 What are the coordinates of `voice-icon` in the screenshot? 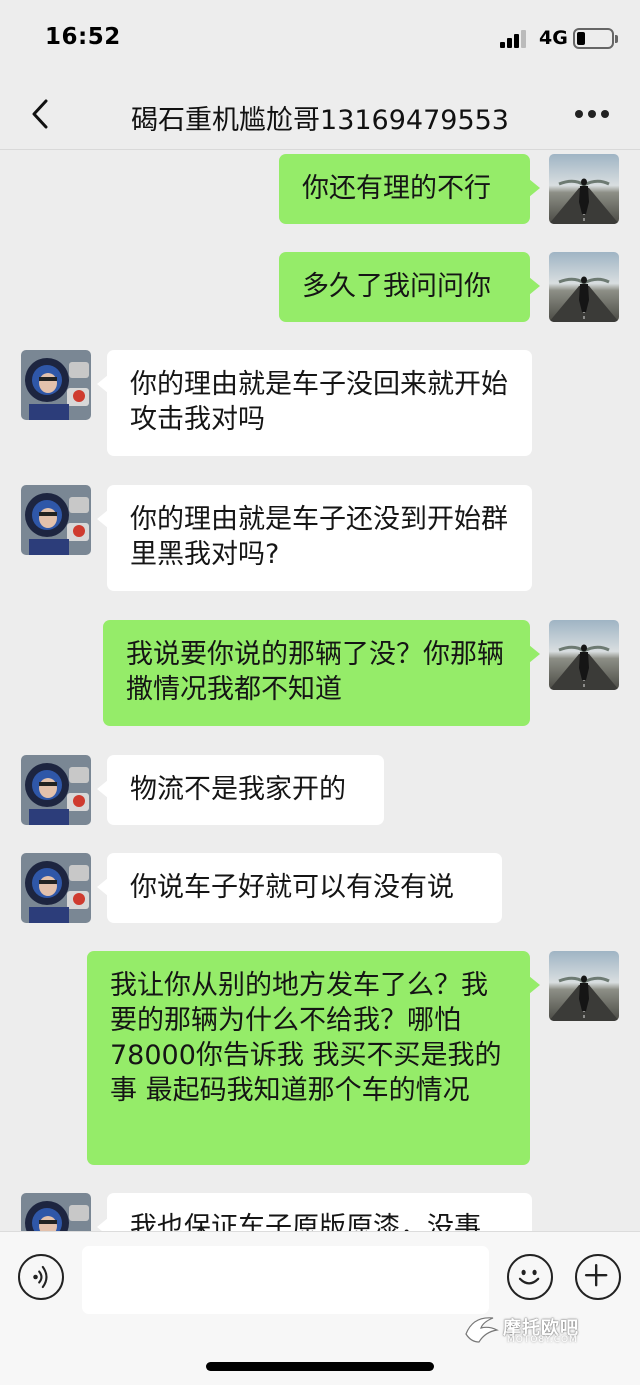 It's located at (41, 1277).